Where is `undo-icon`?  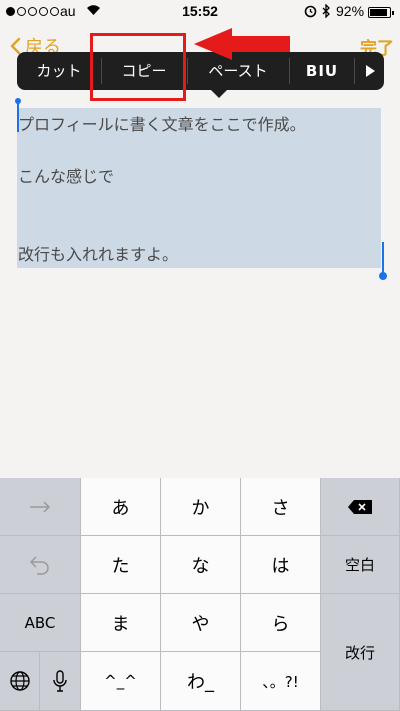 undo-icon is located at coordinates (39, 565).